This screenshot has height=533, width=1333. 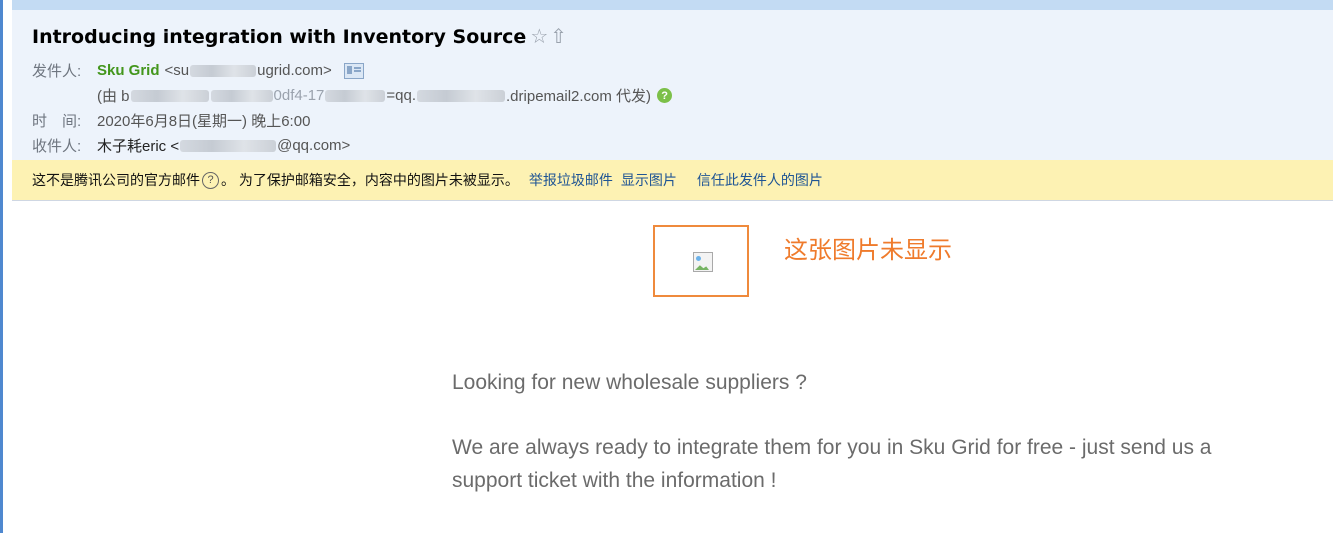 I want to click on sender-name: Sku Grid, so click(x=128, y=70).